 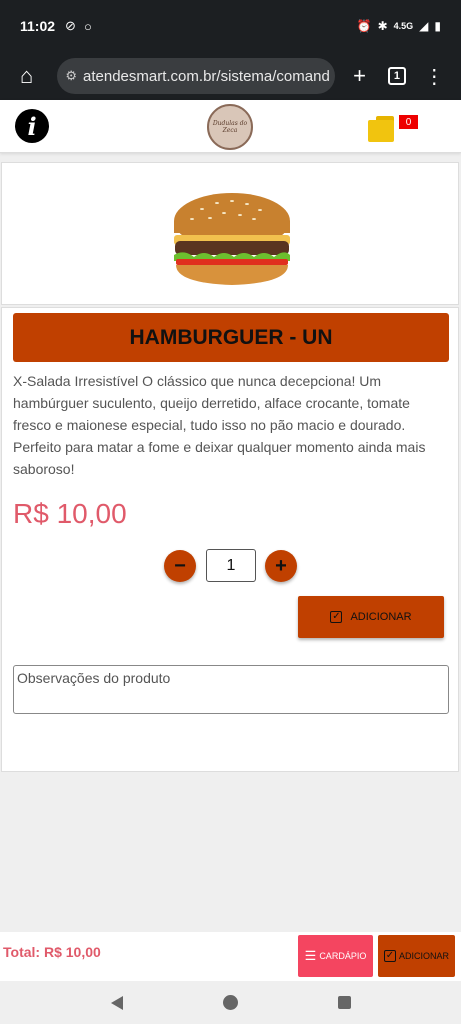 I want to click on logo: Dudulas do Zeca, so click(x=230, y=127).